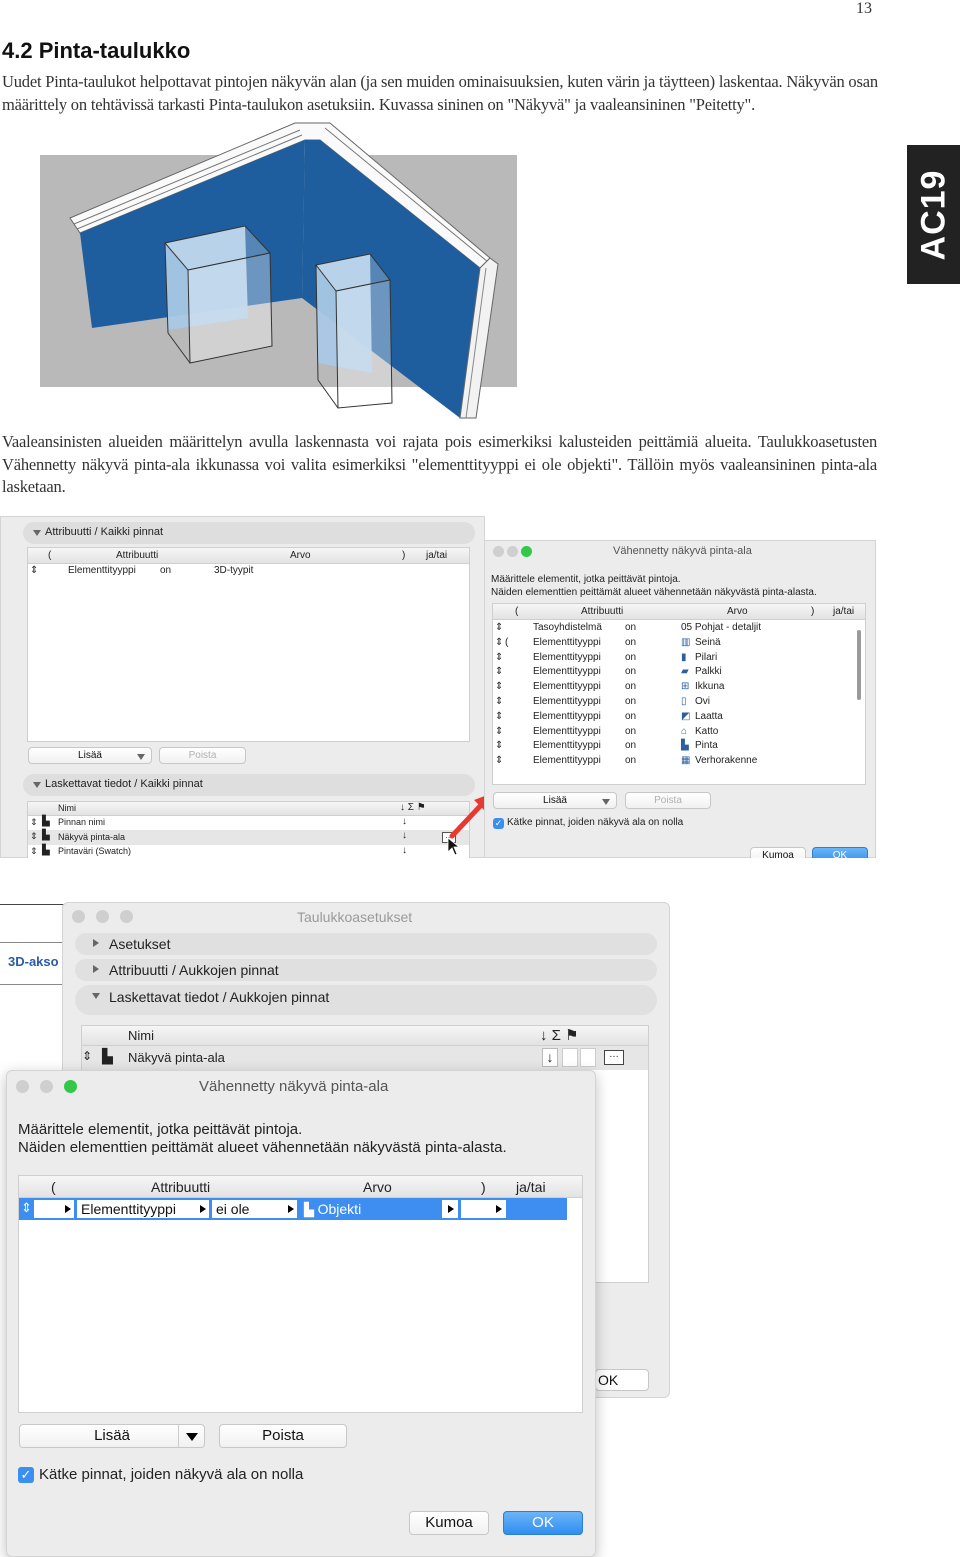  I want to click on cover-criteria-row: ⇕ Elementtityyppi on ▮ Pilari, so click(674, 658).